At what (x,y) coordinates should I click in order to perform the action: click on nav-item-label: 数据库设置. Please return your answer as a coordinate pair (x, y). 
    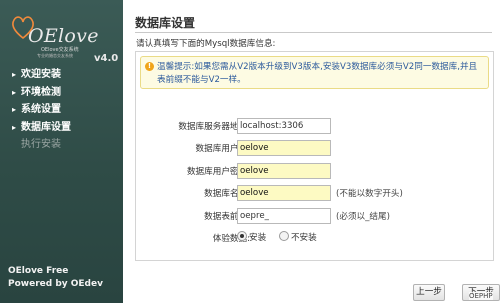
    Looking at the image, I should click on (46, 127).